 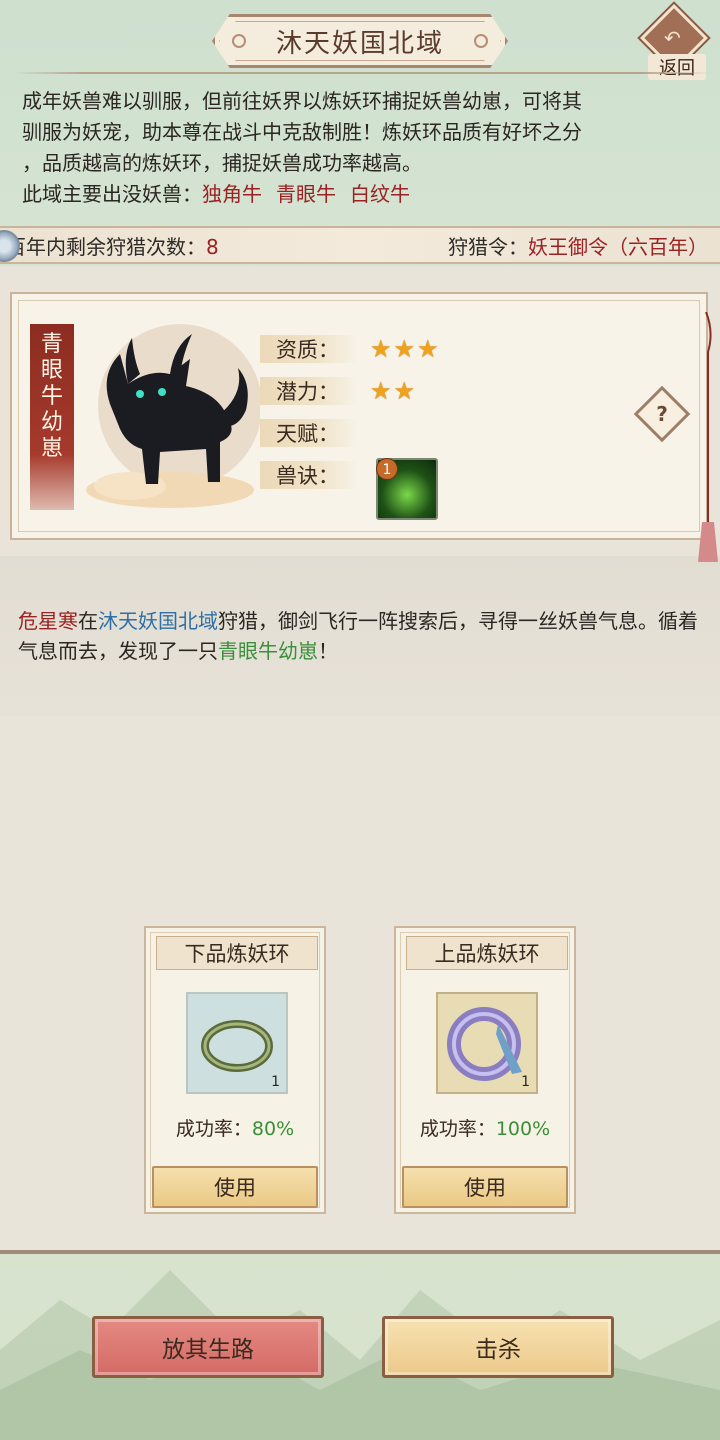 I want to click on skill-label: 兽诀：, so click(x=309, y=475).